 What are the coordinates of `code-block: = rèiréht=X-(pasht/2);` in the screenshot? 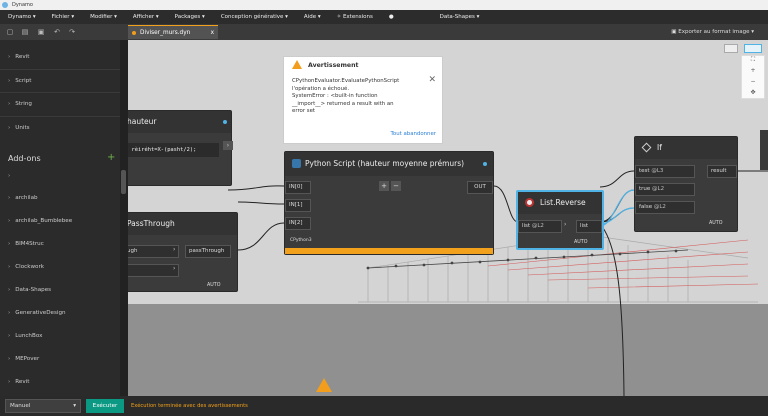 It's located at (173, 150).